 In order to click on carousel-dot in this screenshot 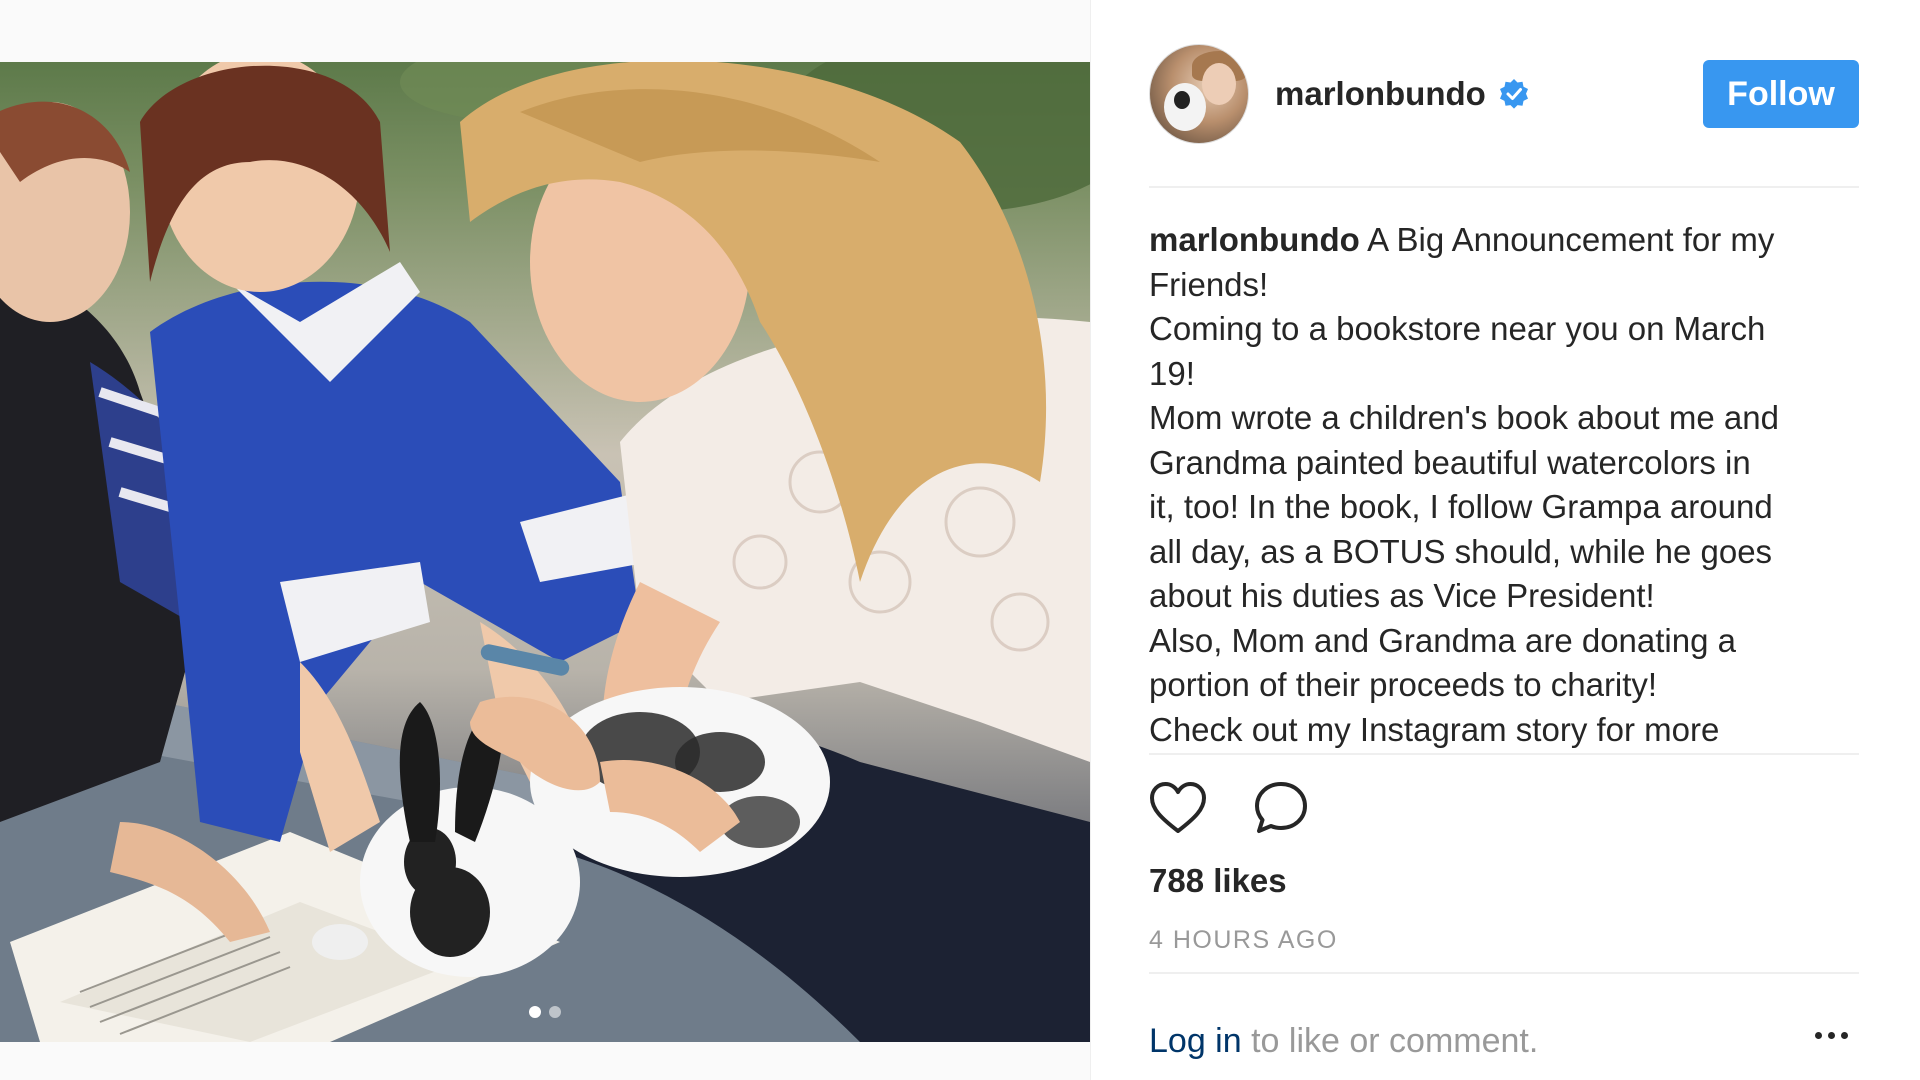, I will do `click(555, 1012)`.